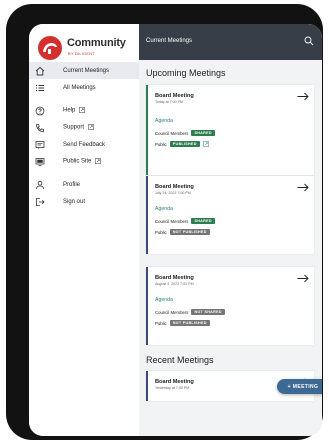 The image size is (329, 444). Describe the element at coordinates (74, 127) in the screenshot. I see `sidebar-item-label: Support` at that location.